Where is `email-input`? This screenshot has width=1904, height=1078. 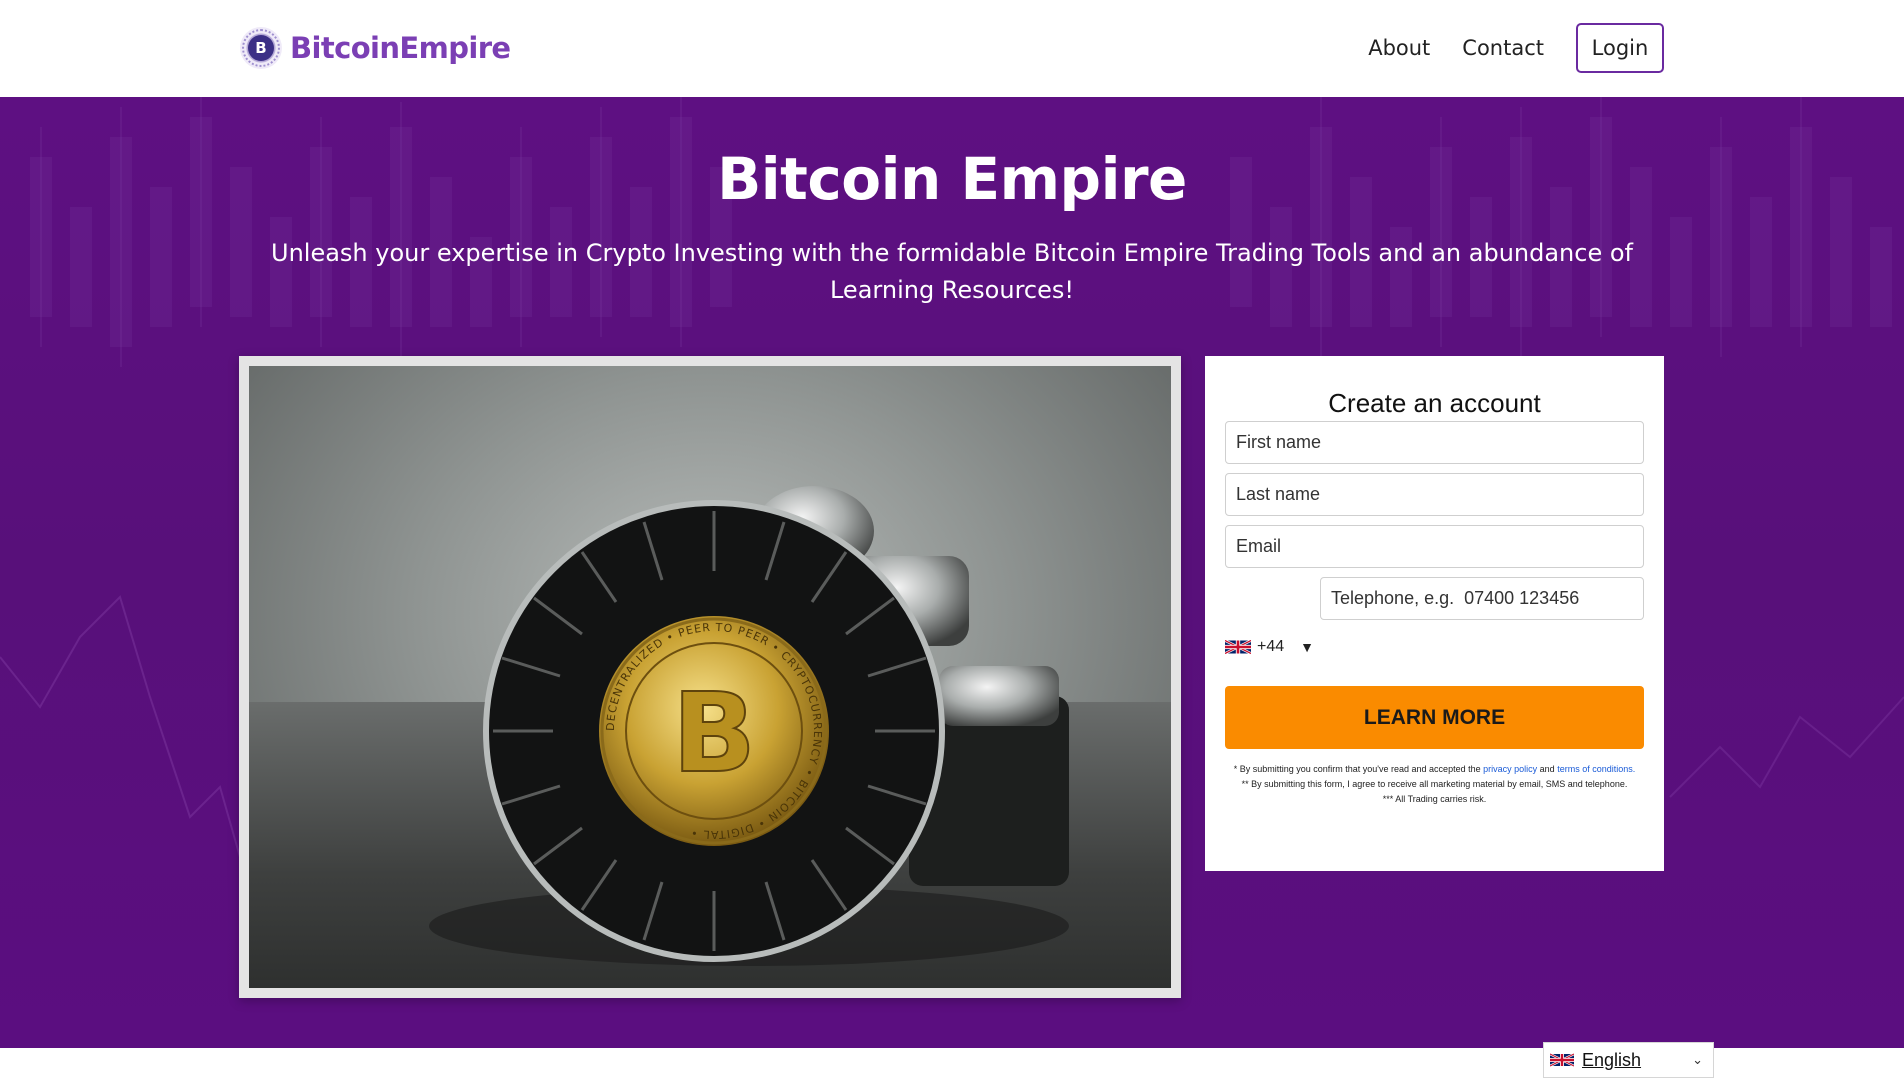
email-input is located at coordinates (1434, 546).